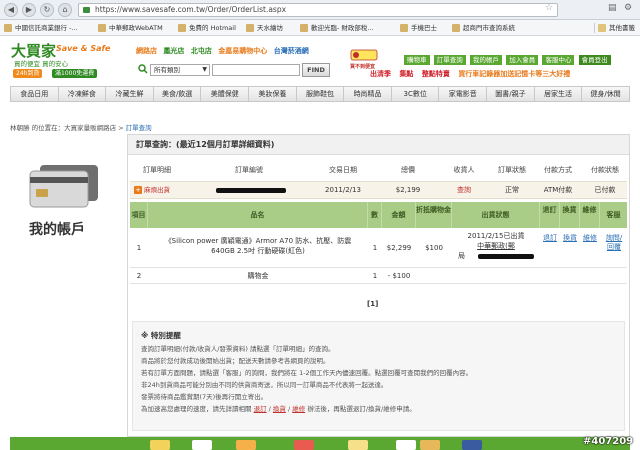  What do you see at coordinates (380, 74) in the screenshot?
I see `promo-link: 出清季` at bounding box center [380, 74].